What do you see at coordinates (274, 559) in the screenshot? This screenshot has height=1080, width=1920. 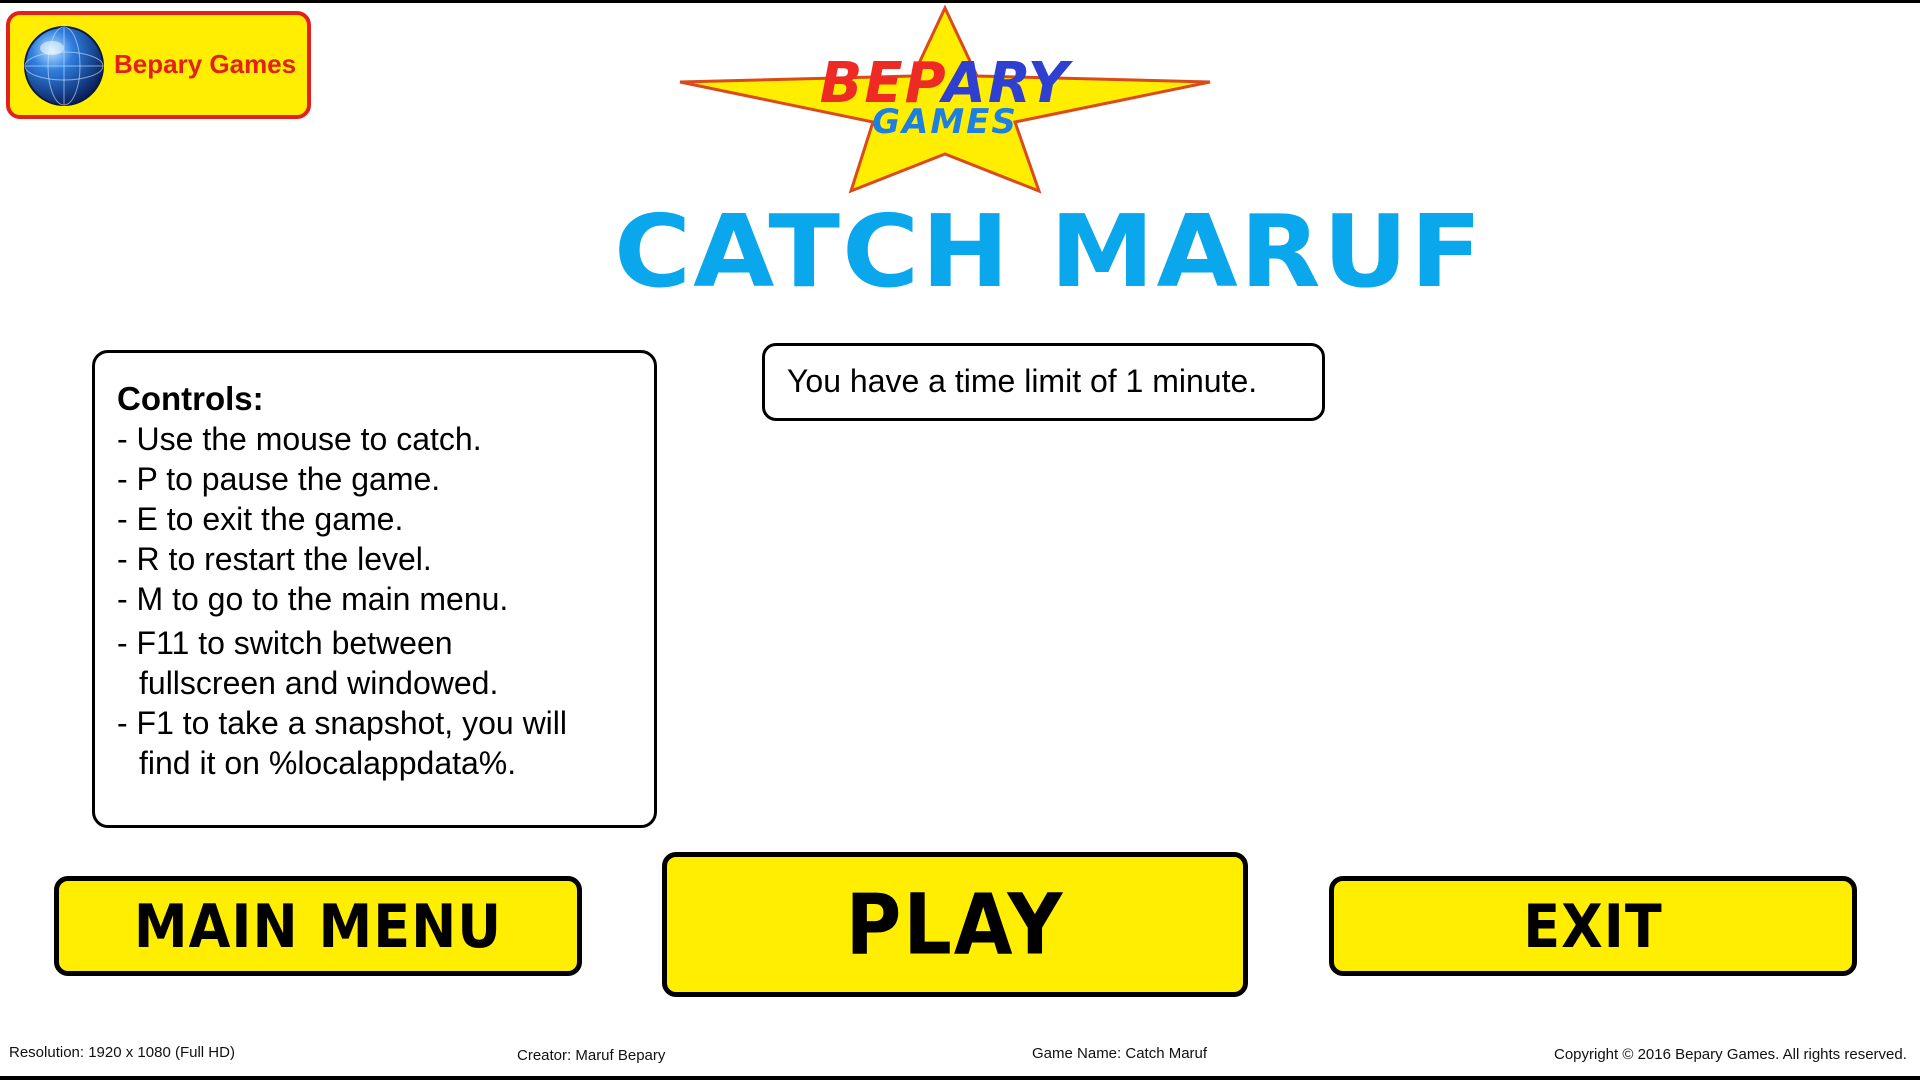 I see `control-item: - R to restart the level.` at bounding box center [274, 559].